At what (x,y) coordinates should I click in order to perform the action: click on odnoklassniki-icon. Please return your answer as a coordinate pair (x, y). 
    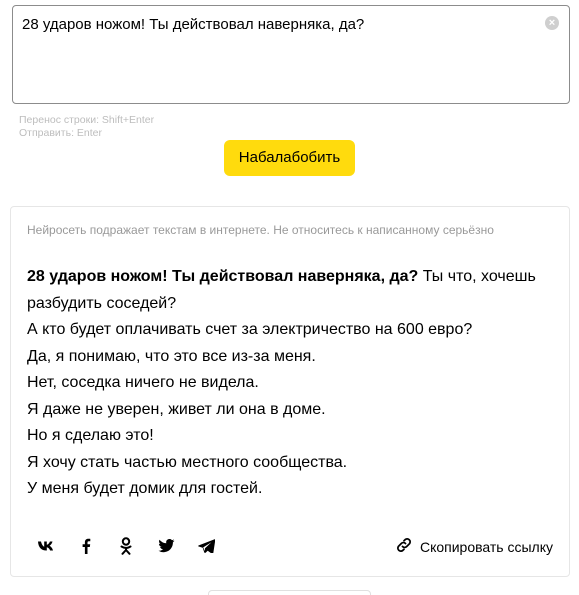
    Looking at the image, I should click on (126, 546).